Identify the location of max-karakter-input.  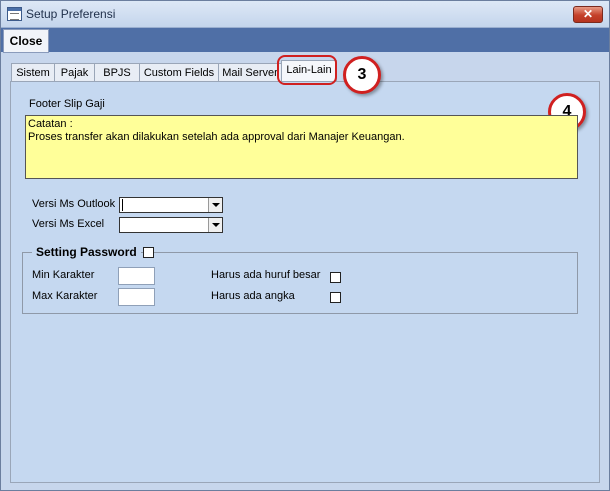
(136, 297).